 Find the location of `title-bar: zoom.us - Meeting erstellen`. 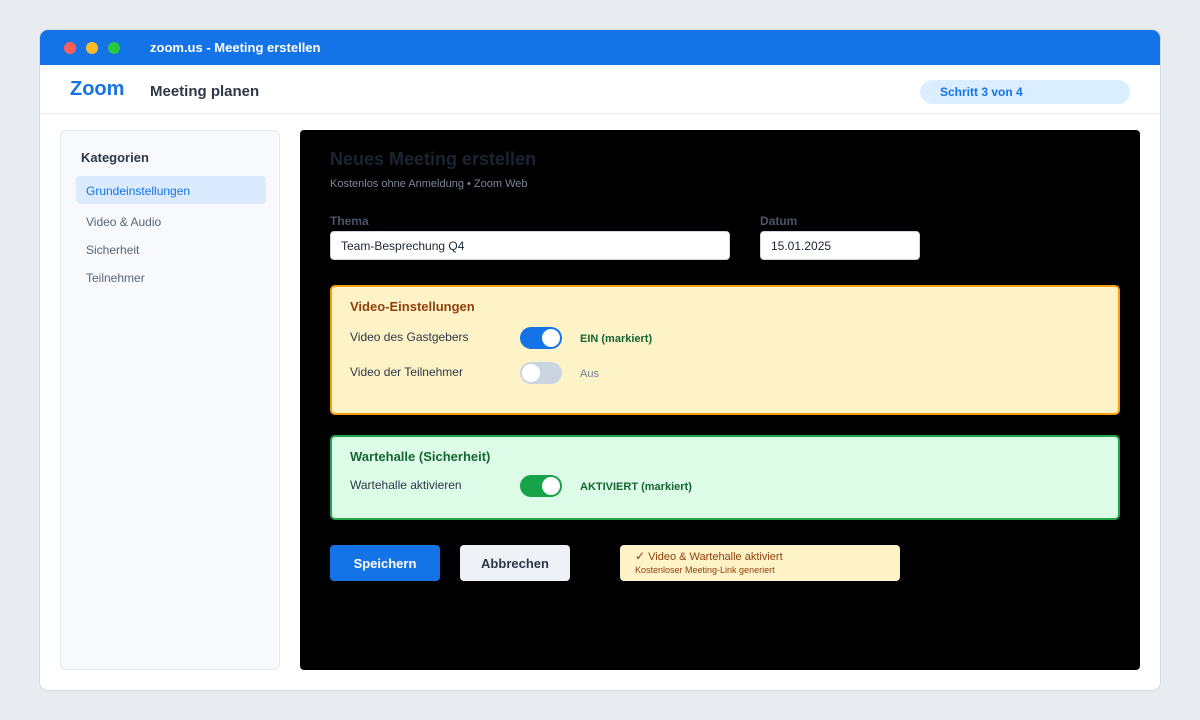

title-bar: zoom.us - Meeting erstellen is located at coordinates (600, 47).